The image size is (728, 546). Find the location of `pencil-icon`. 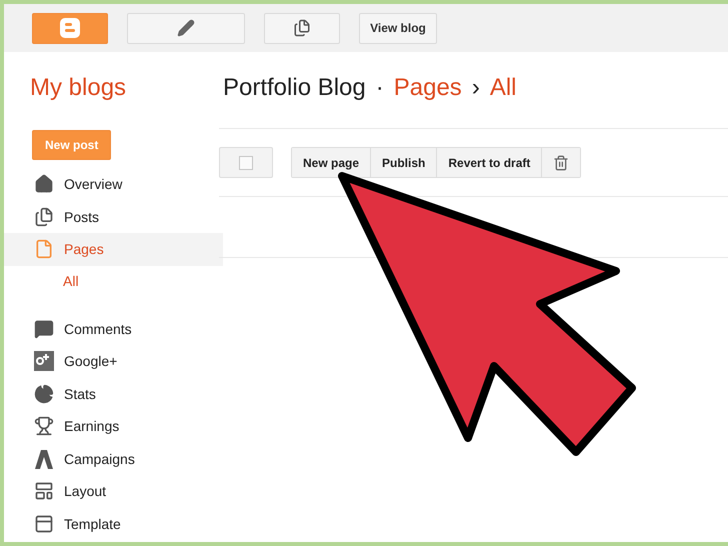

pencil-icon is located at coordinates (186, 28).